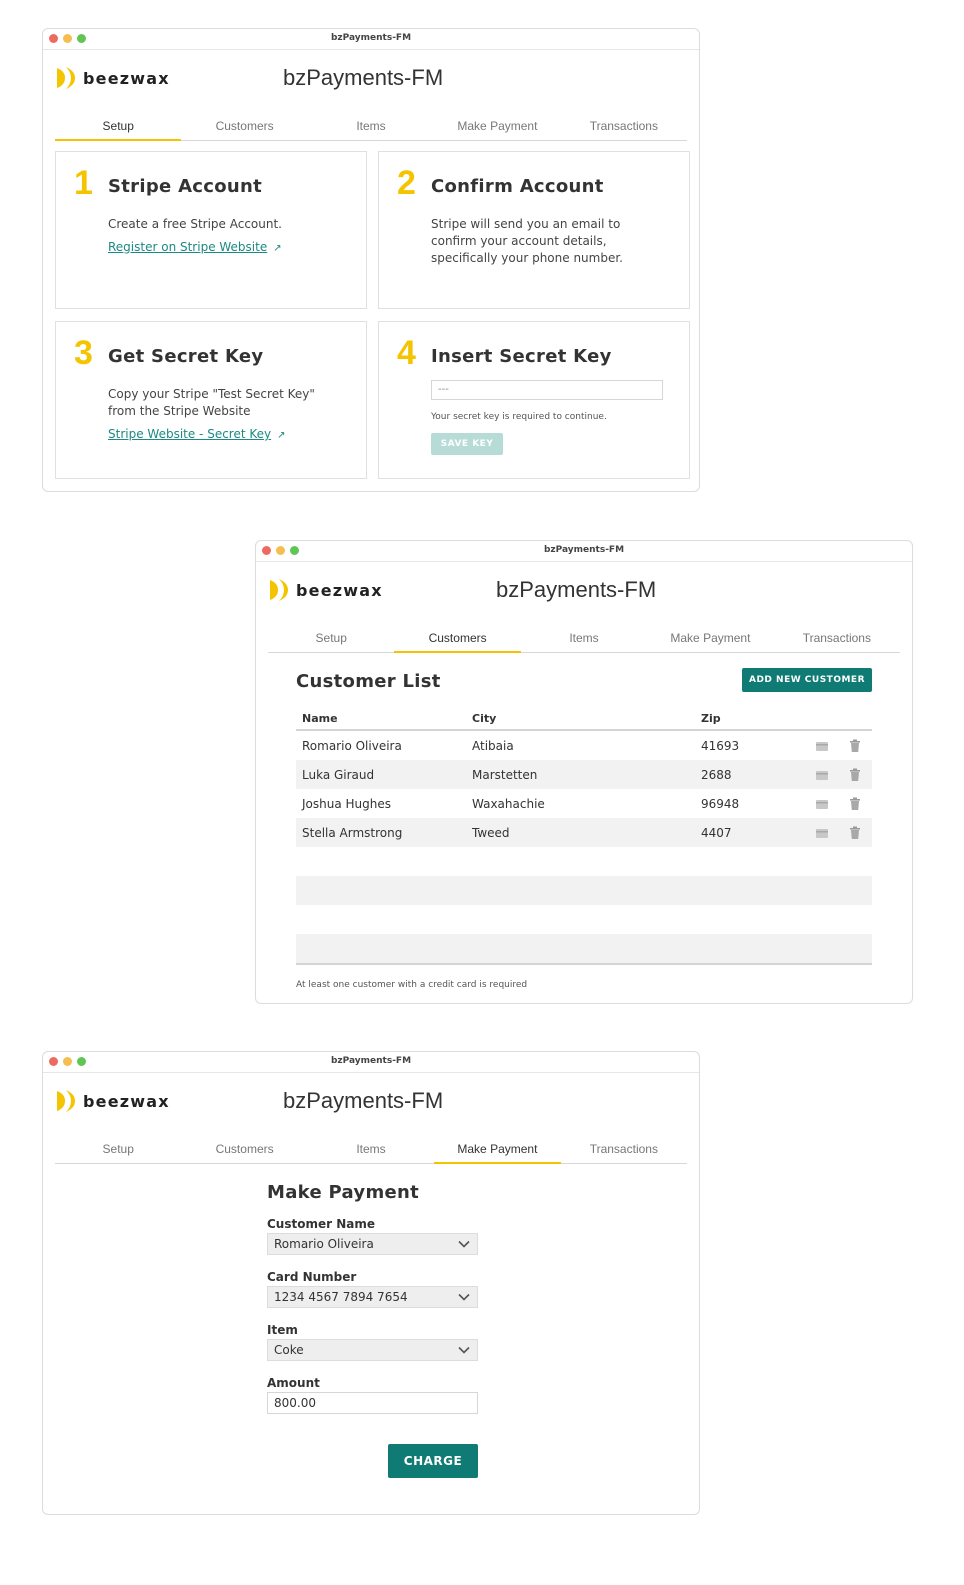 The image size is (964, 1585). Describe the element at coordinates (547, 390) in the screenshot. I see `secret-key-input: ---` at that location.